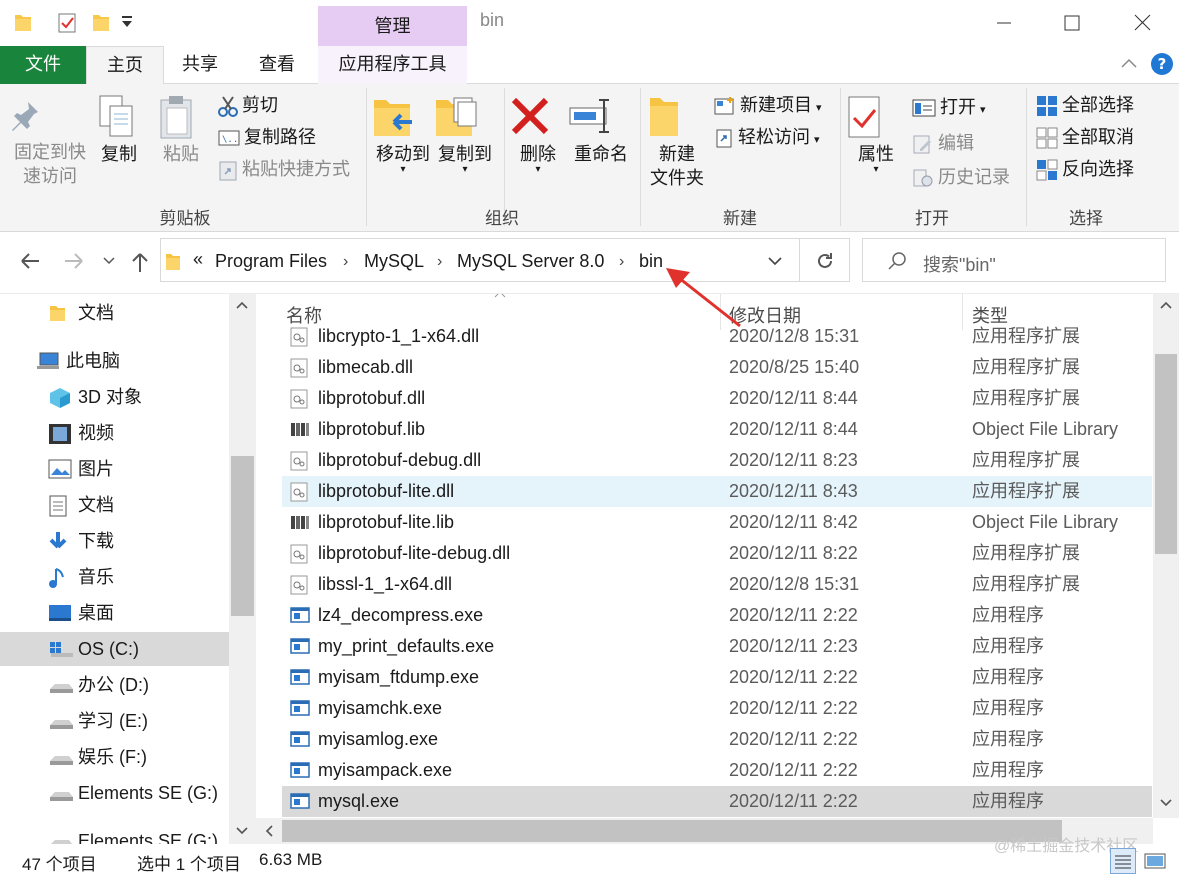 This screenshot has height=879, width=1179. I want to click on breadcrumb-mysql-server: MySQL Server 8.0, so click(530, 261).